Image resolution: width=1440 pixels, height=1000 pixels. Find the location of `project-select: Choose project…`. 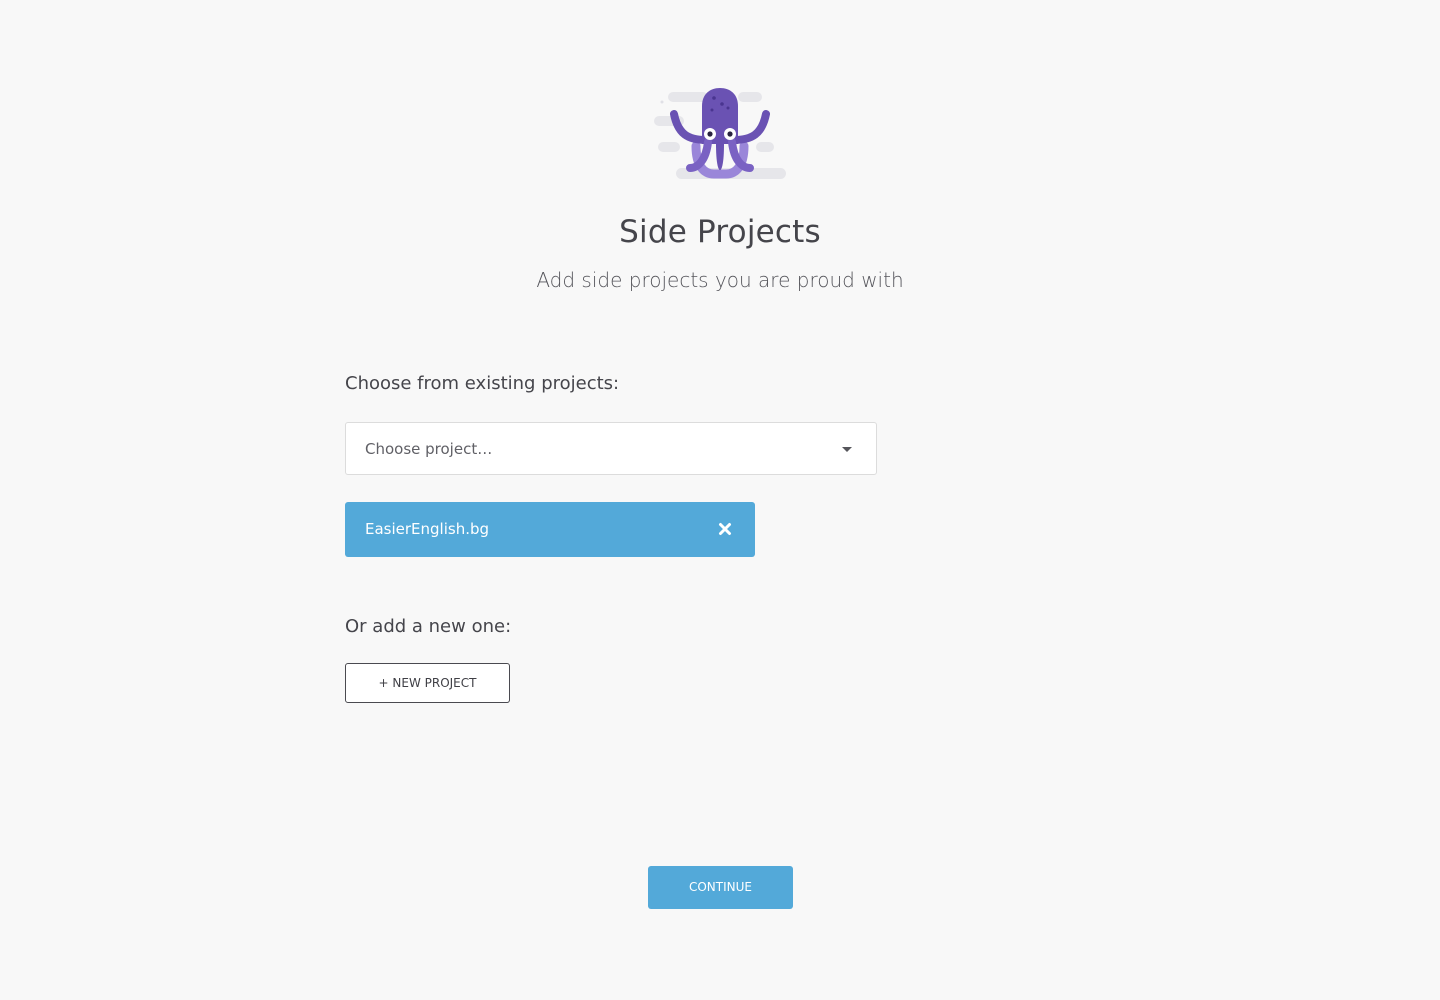

project-select: Choose project… is located at coordinates (611, 448).